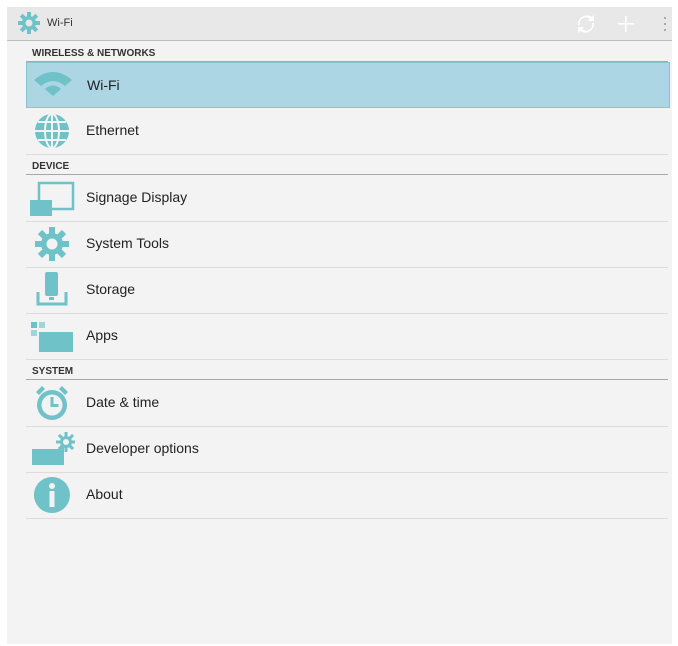  Describe the element at coordinates (347, 449) in the screenshot. I see `settings-item-developer-options: Developer options` at that location.